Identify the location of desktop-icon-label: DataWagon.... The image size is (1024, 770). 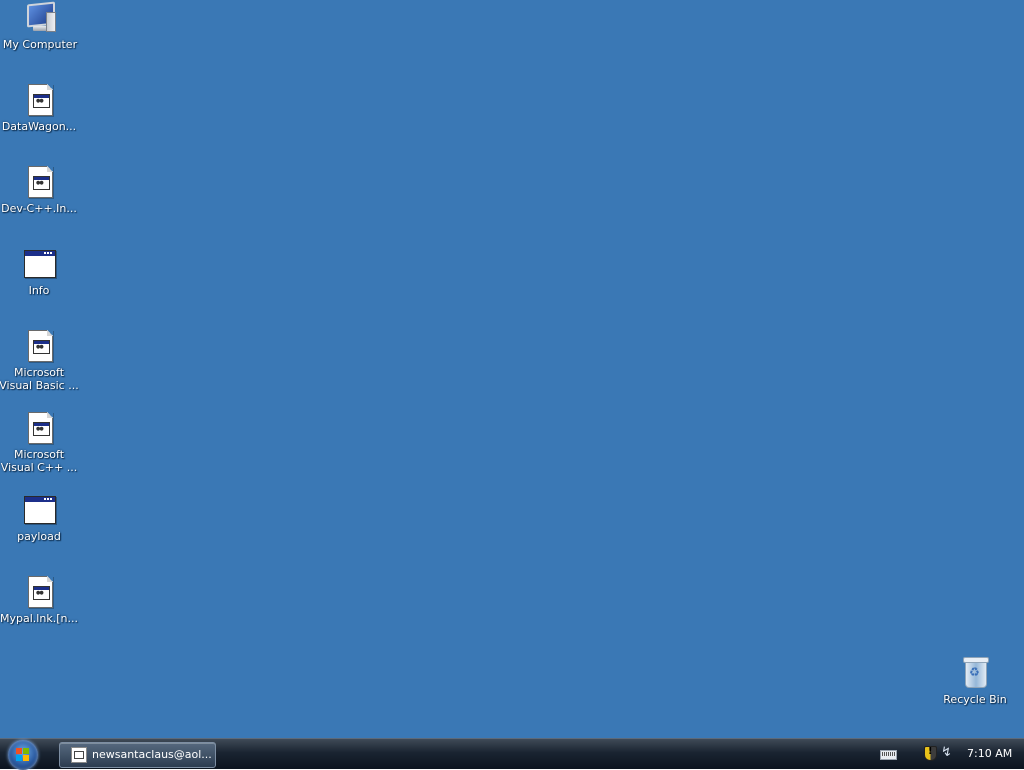
(39, 126).